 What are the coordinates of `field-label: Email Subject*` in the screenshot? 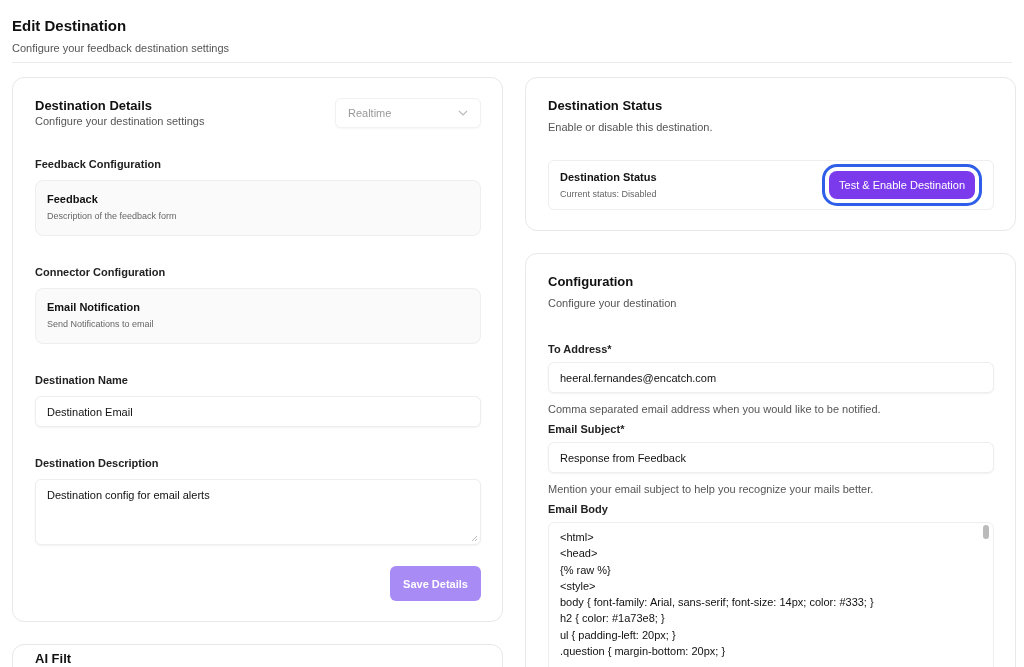 It's located at (587, 429).